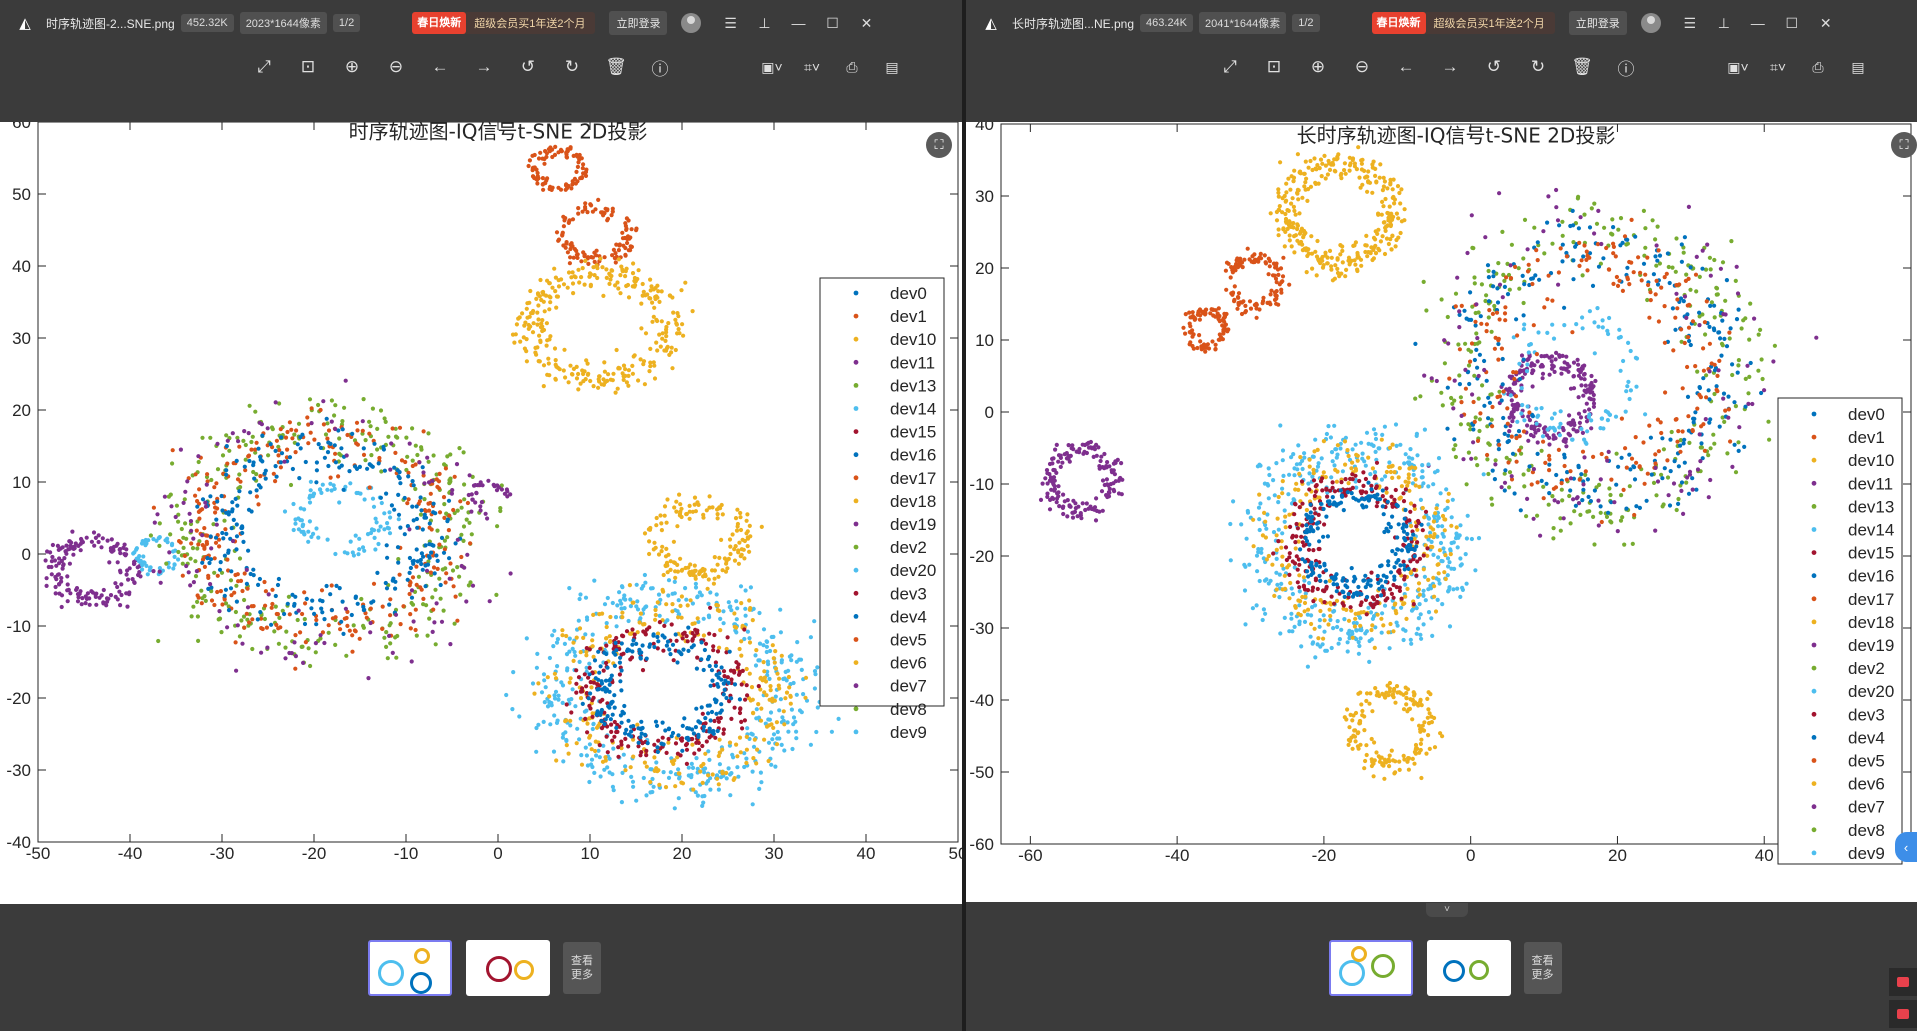 The width and height of the screenshot is (1917, 1031). I want to click on view-more-button: 查看 更多, so click(582, 967).